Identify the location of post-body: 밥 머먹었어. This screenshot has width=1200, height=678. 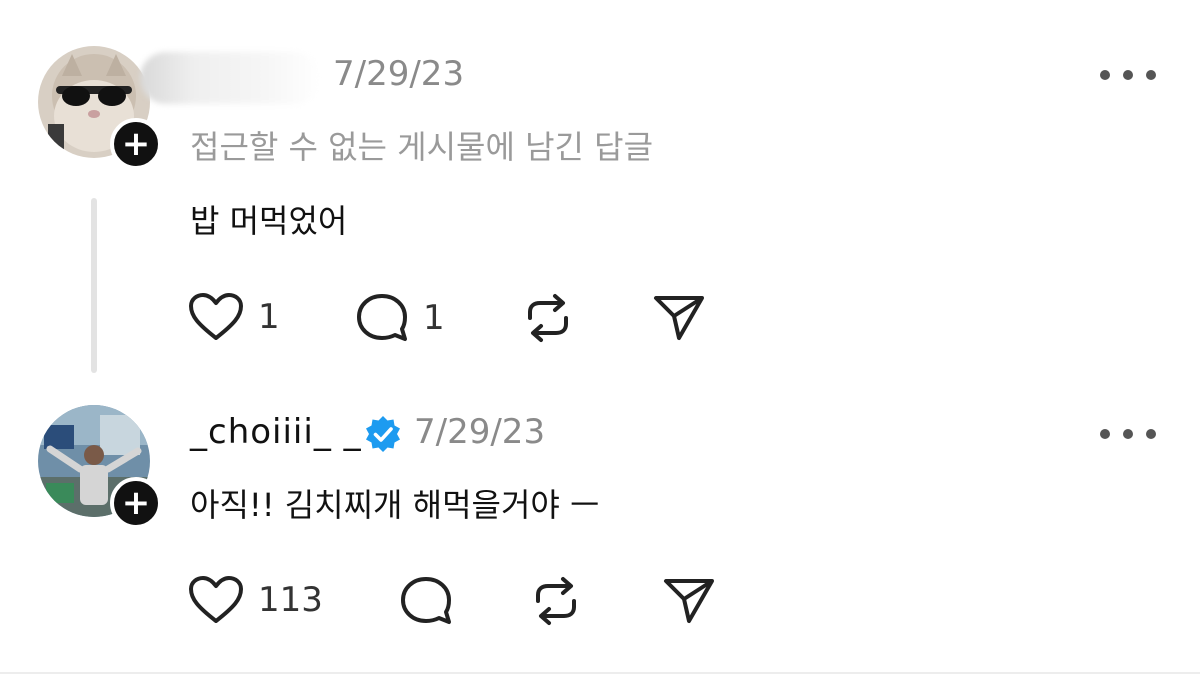
(269, 221).